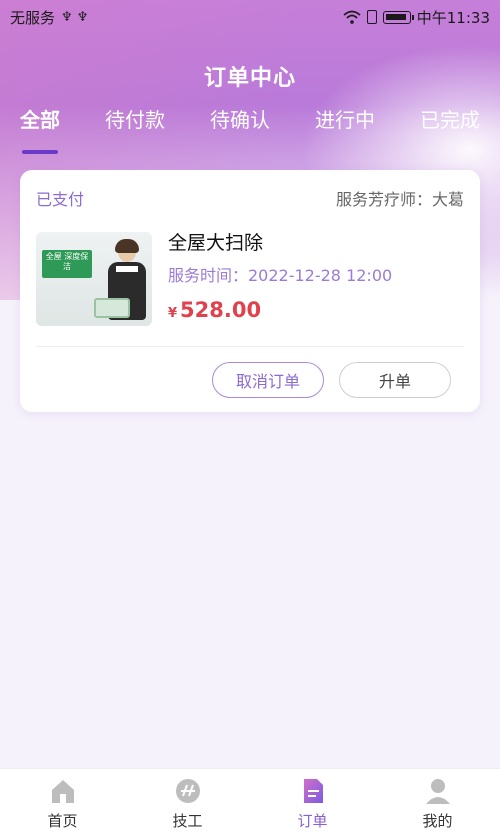 This screenshot has width=500, height=838. I want to click on tab-completed: 已完成, so click(450, 124).